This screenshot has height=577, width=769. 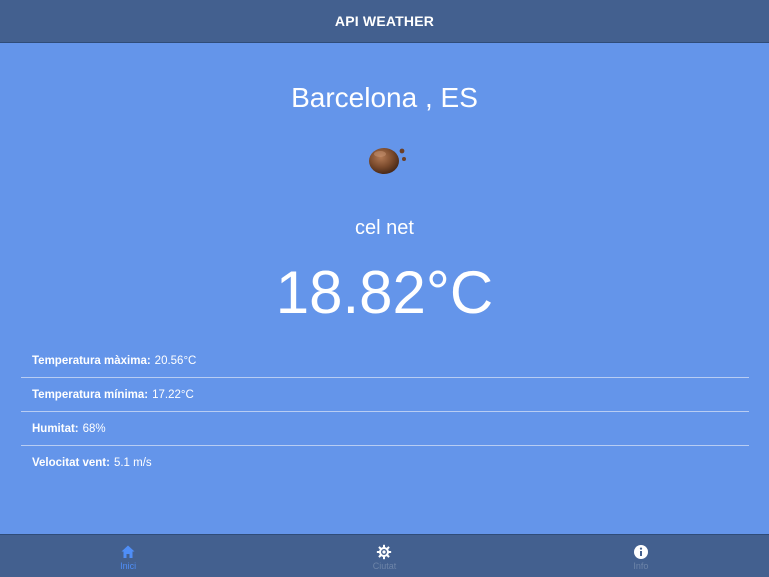 I want to click on tab-label: Inici, so click(x=128, y=565).